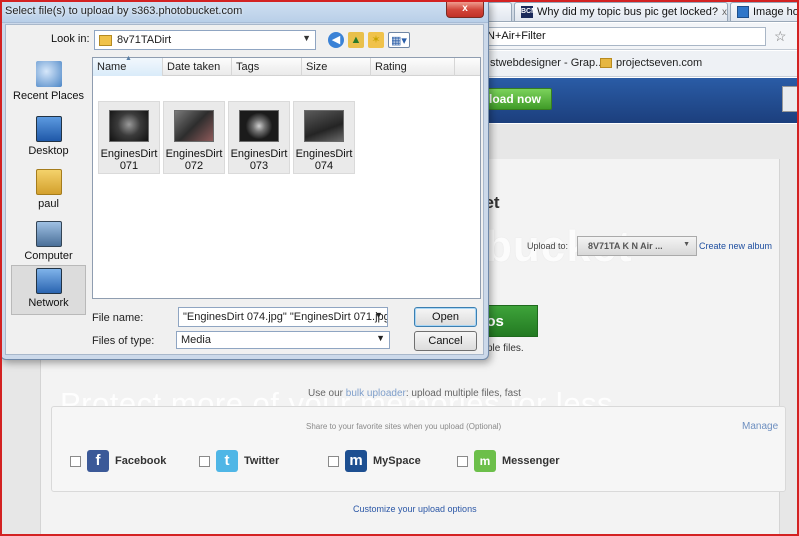 The width and height of the screenshot is (799, 536). Describe the element at coordinates (70, 39) in the screenshot. I see `look-in-label: Look in:` at that location.